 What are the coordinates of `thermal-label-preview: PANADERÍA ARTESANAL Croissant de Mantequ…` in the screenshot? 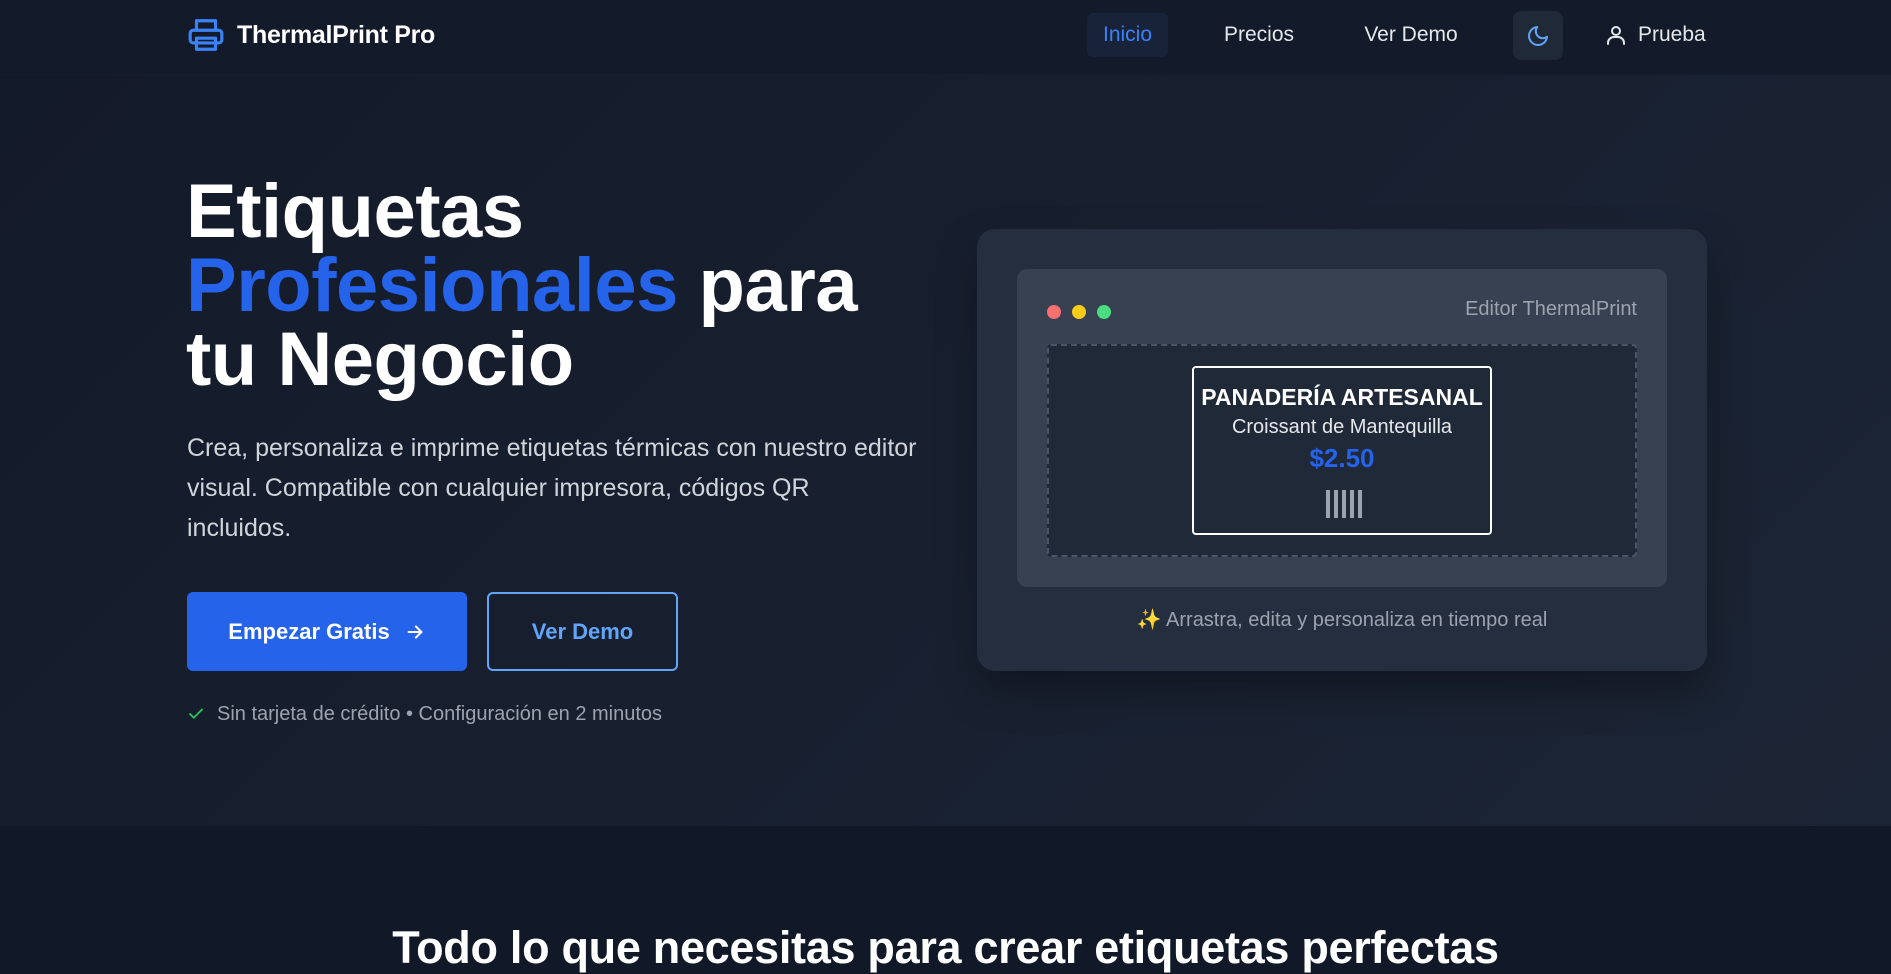 It's located at (1342, 450).